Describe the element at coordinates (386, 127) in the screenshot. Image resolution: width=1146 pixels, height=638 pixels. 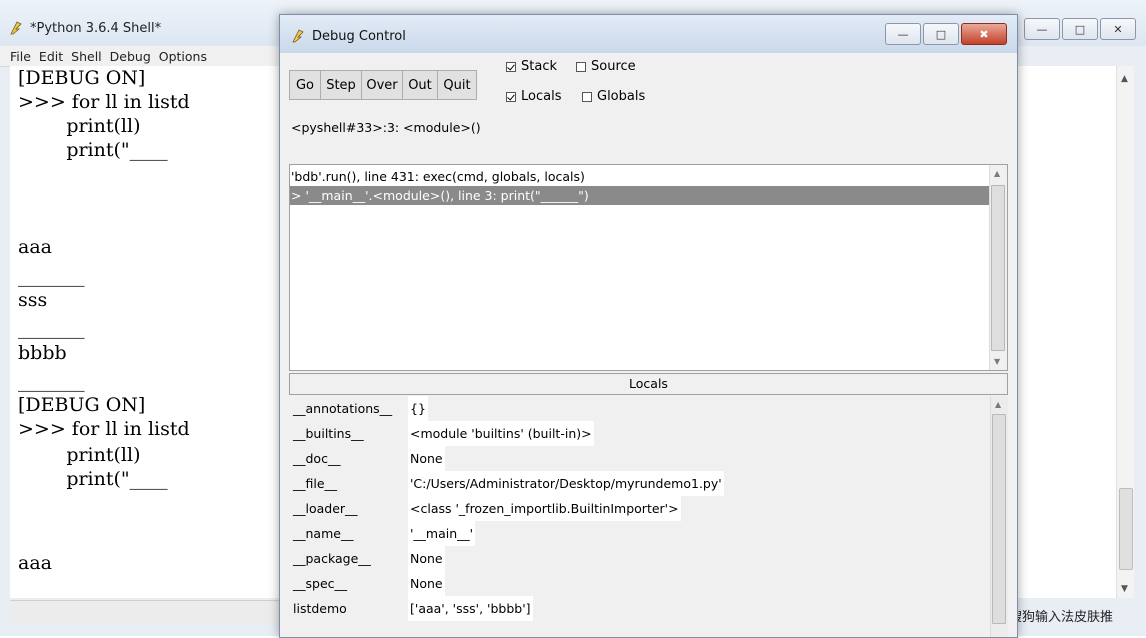
I see `debug-status-line: <pyshell#33>:3: <module>()` at that location.